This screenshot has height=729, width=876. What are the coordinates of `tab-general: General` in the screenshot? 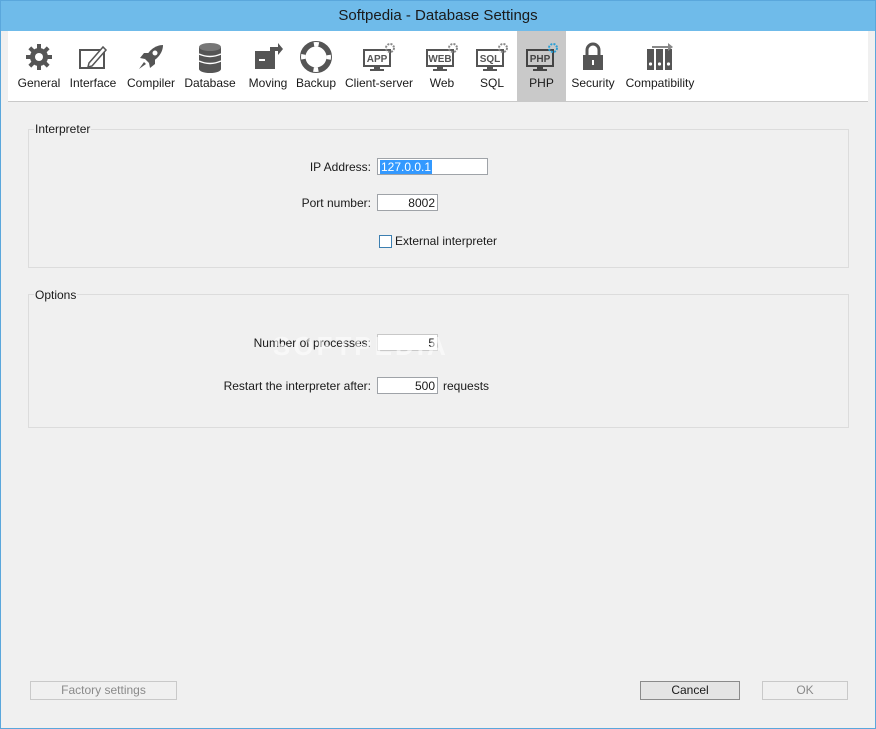 It's located at (39, 66).